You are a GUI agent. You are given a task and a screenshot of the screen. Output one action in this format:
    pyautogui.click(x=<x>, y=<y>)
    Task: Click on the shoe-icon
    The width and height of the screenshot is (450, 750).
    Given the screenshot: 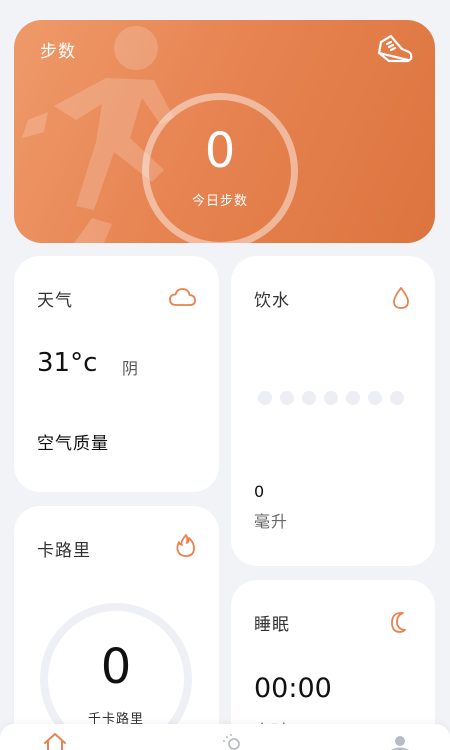 What is the action you would take?
    pyautogui.click(x=394, y=49)
    